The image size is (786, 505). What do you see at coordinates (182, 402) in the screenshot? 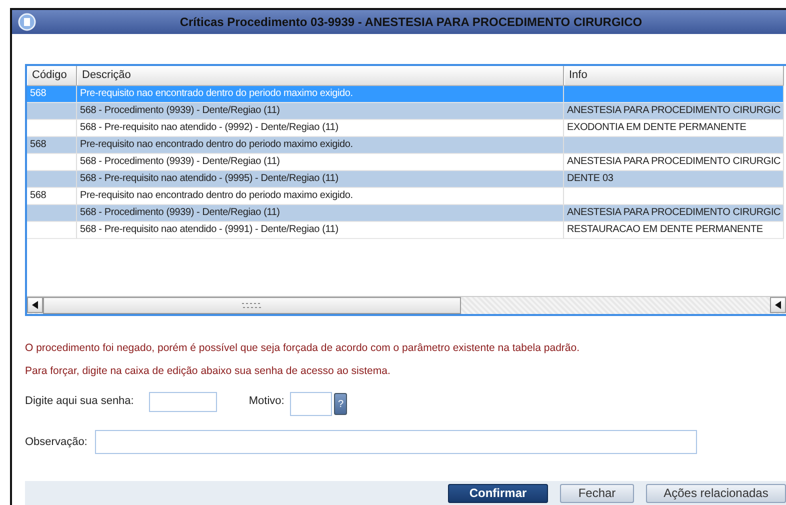
I see `password-field` at bounding box center [182, 402].